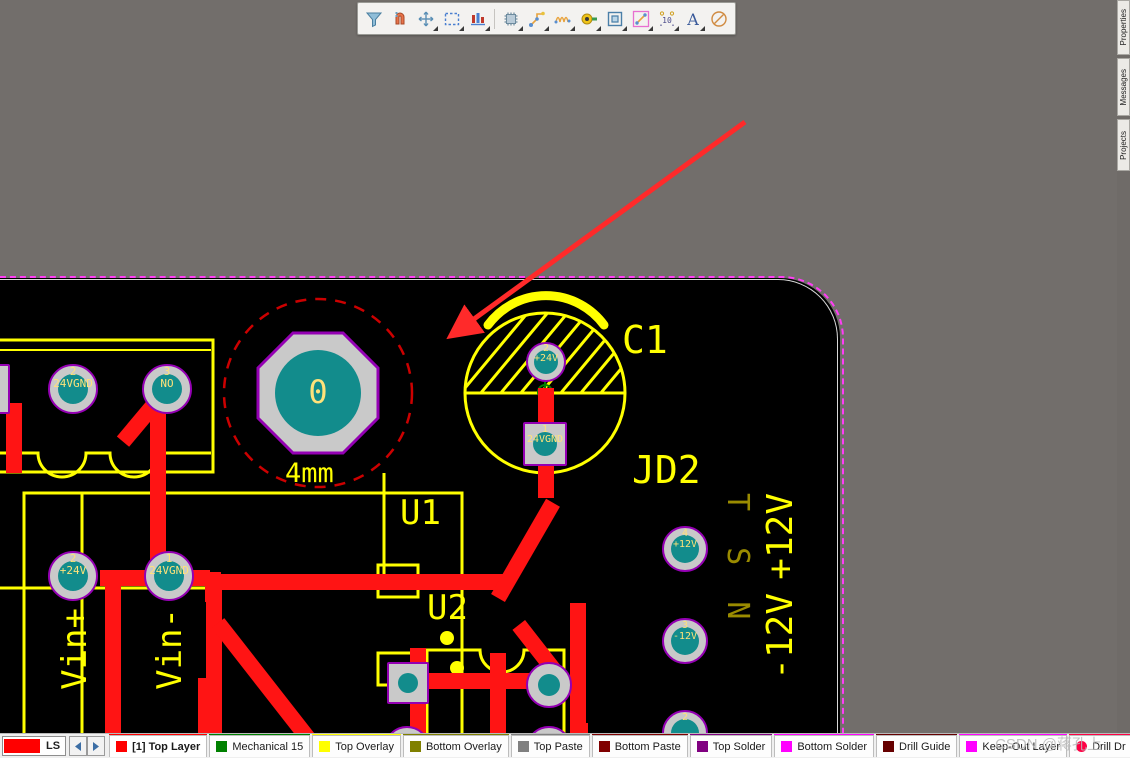 The image size is (1130, 758). What do you see at coordinates (5, 389) in the screenshot?
I see `pad-jd1-1: 1 +24V` at bounding box center [5, 389].